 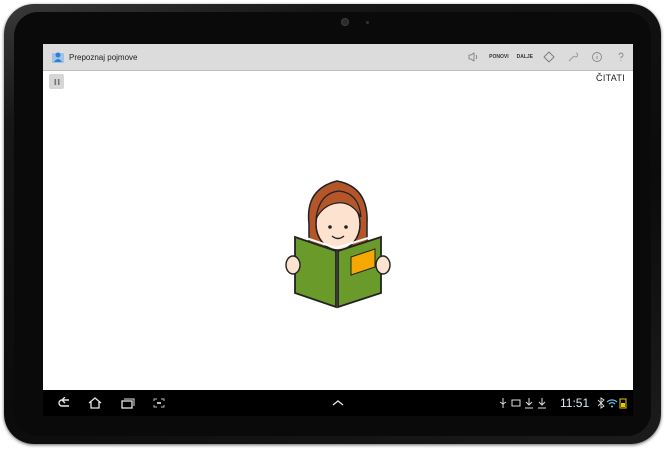 I want to click on wrench-icon, so click(x=573, y=57).